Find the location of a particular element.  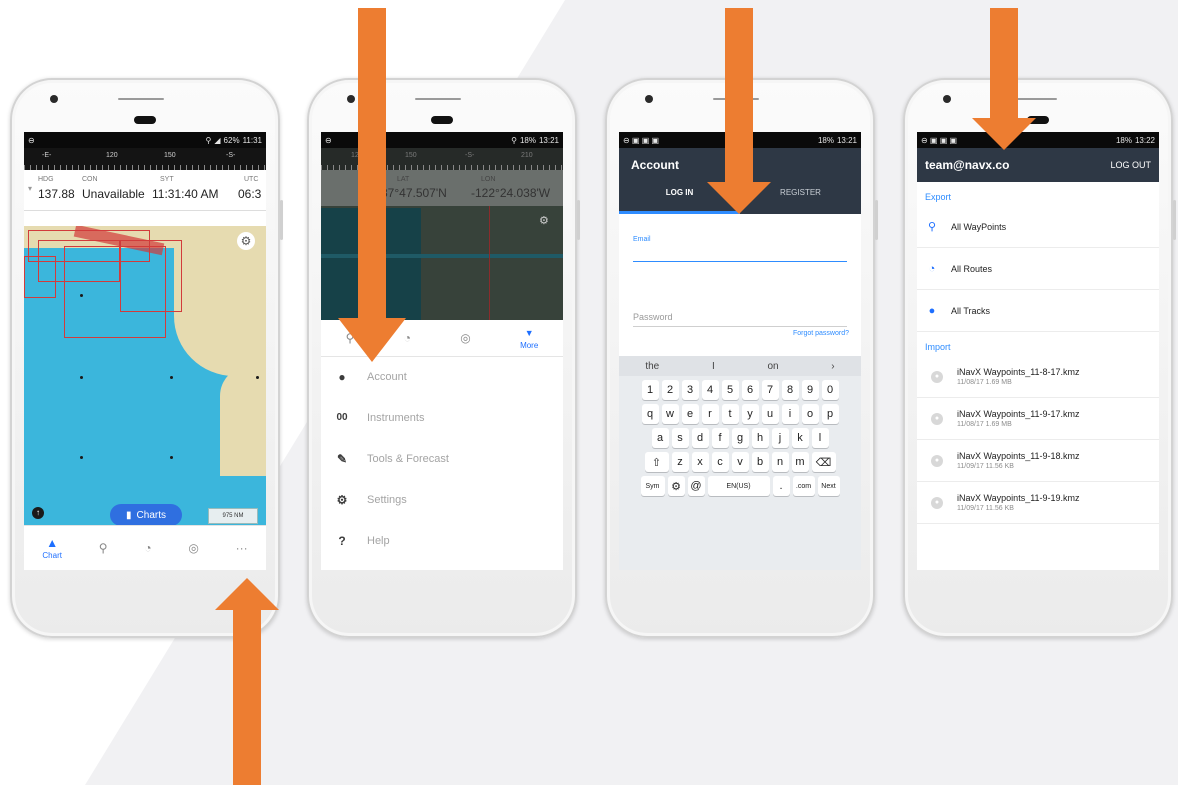

arrow-down-account is located at coordinates (1004, 79).